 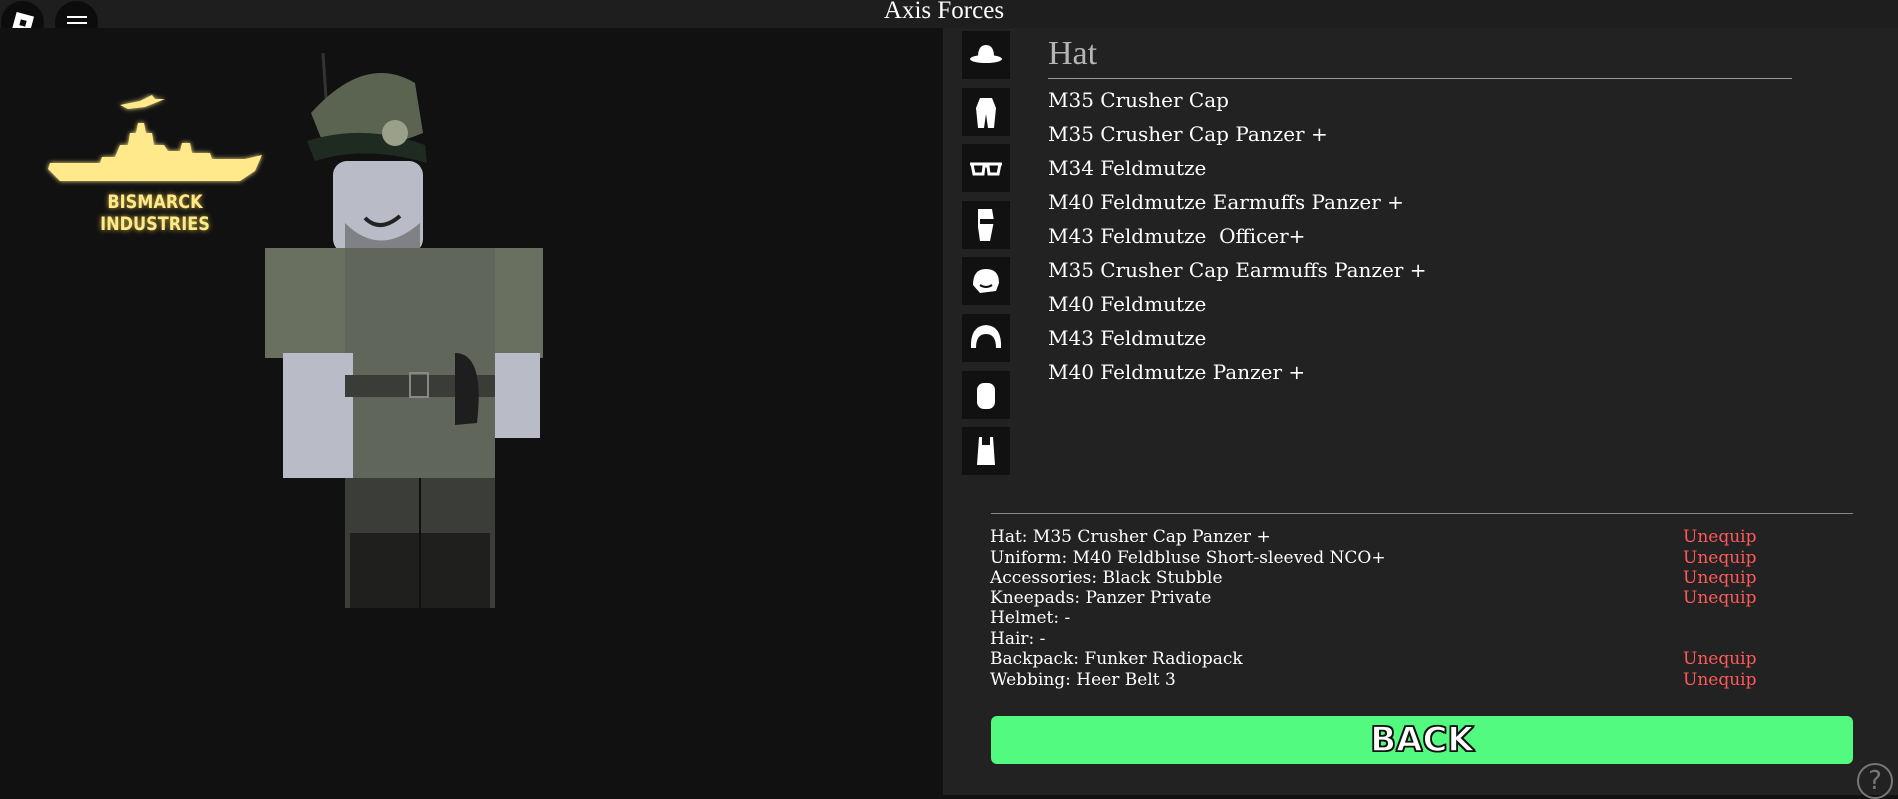 What do you see at coordinates (1083, 680) in the screenshot?
I see `equipped-label: Webbing: Heer Belt 3` at bounding box center [1083, 680].